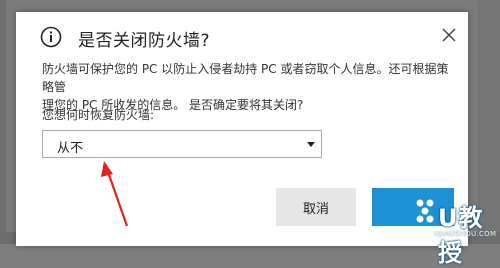  Describe the element at coordinates (3, 122) in the screenshot. I see `background-window-edge` at that location.